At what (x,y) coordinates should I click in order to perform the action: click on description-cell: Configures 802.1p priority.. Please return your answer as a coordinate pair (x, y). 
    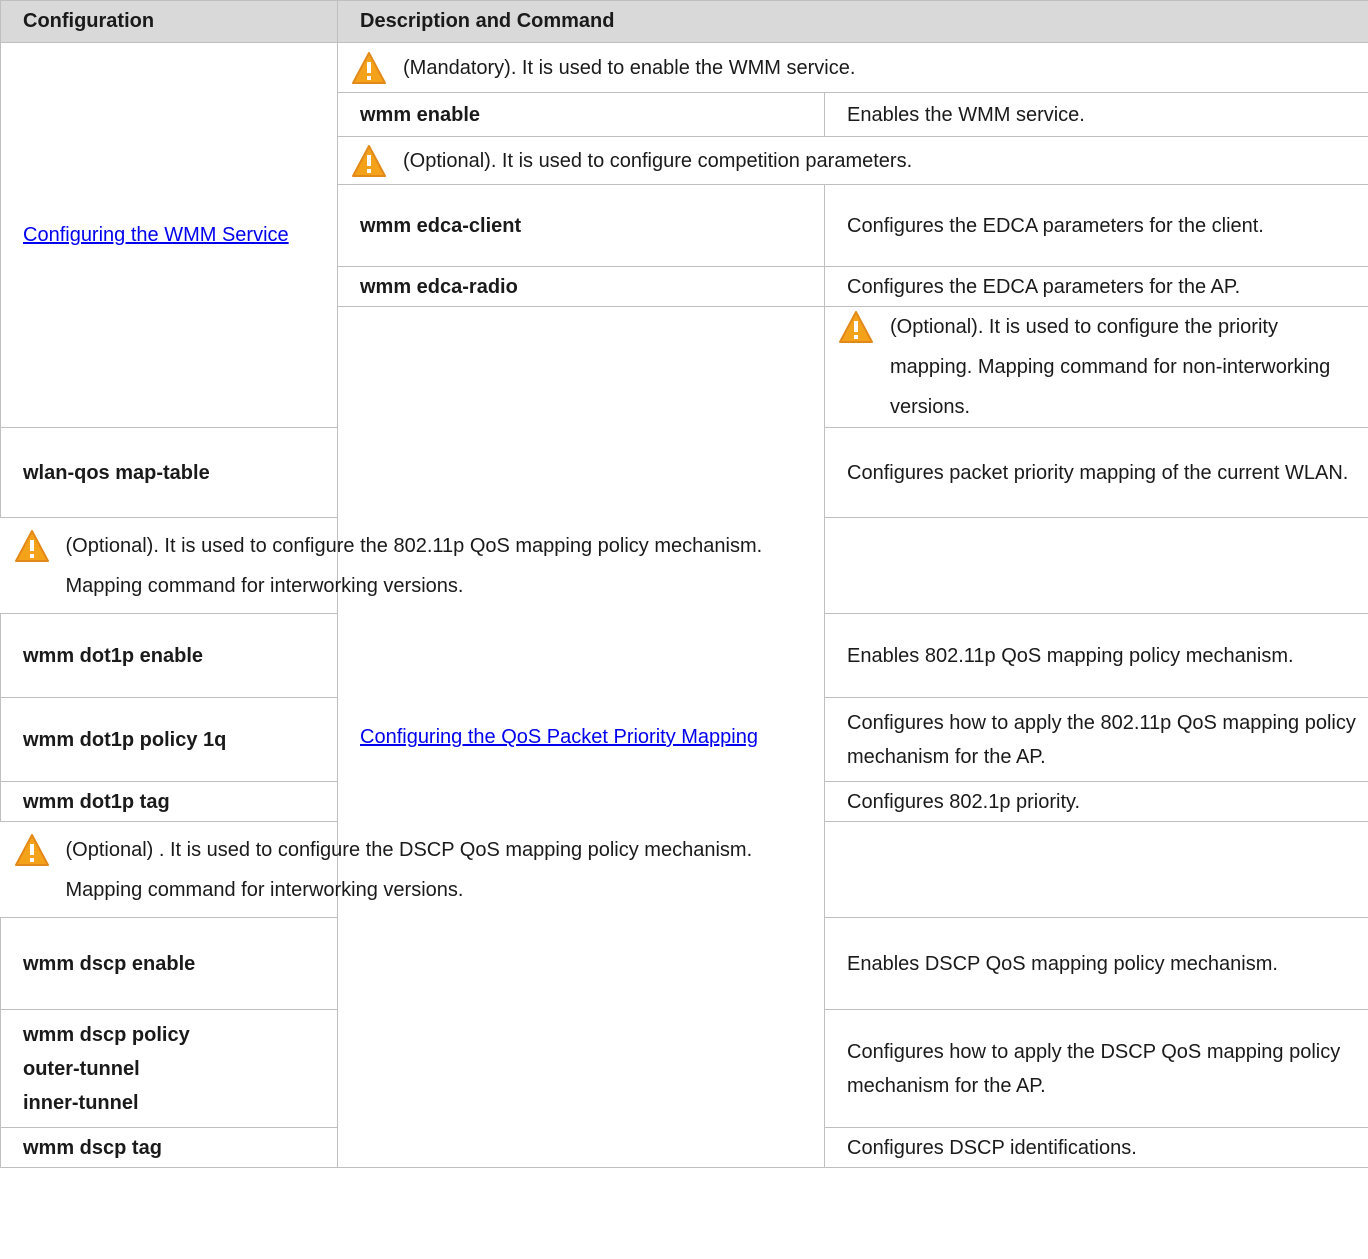
    Looking at the image, I should click on (1095, 801).